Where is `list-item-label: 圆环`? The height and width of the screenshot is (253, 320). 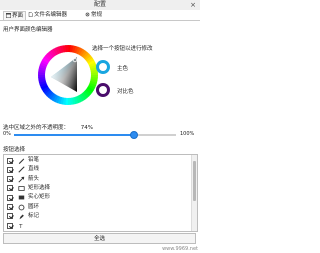 list-item-label: 圆环 is located at coordinates (34, 206).